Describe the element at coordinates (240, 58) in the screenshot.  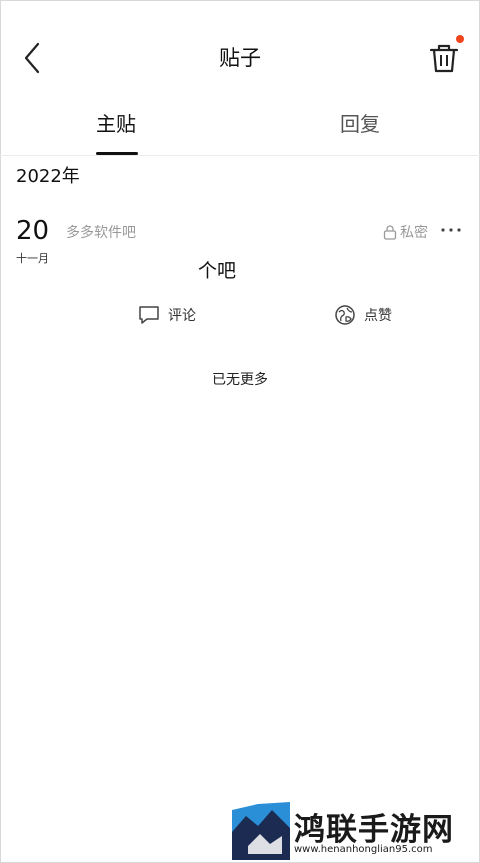
I see `page-title: 贴子` at that location.